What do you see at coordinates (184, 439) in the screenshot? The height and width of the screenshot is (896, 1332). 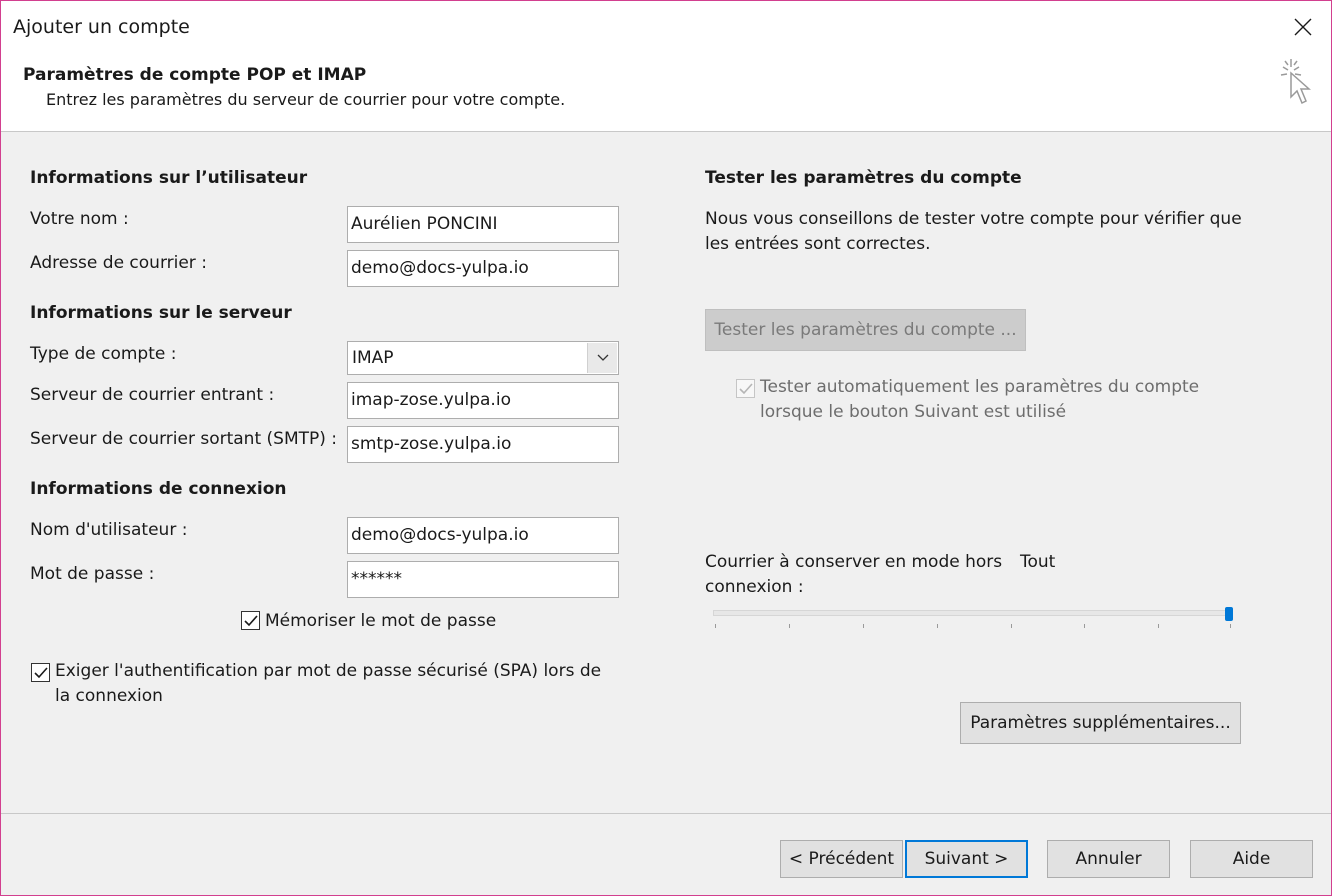 I see `outgoing-server-label: Serveur de courrier sortant (SMTP) :` at bounding box center [184, 439].